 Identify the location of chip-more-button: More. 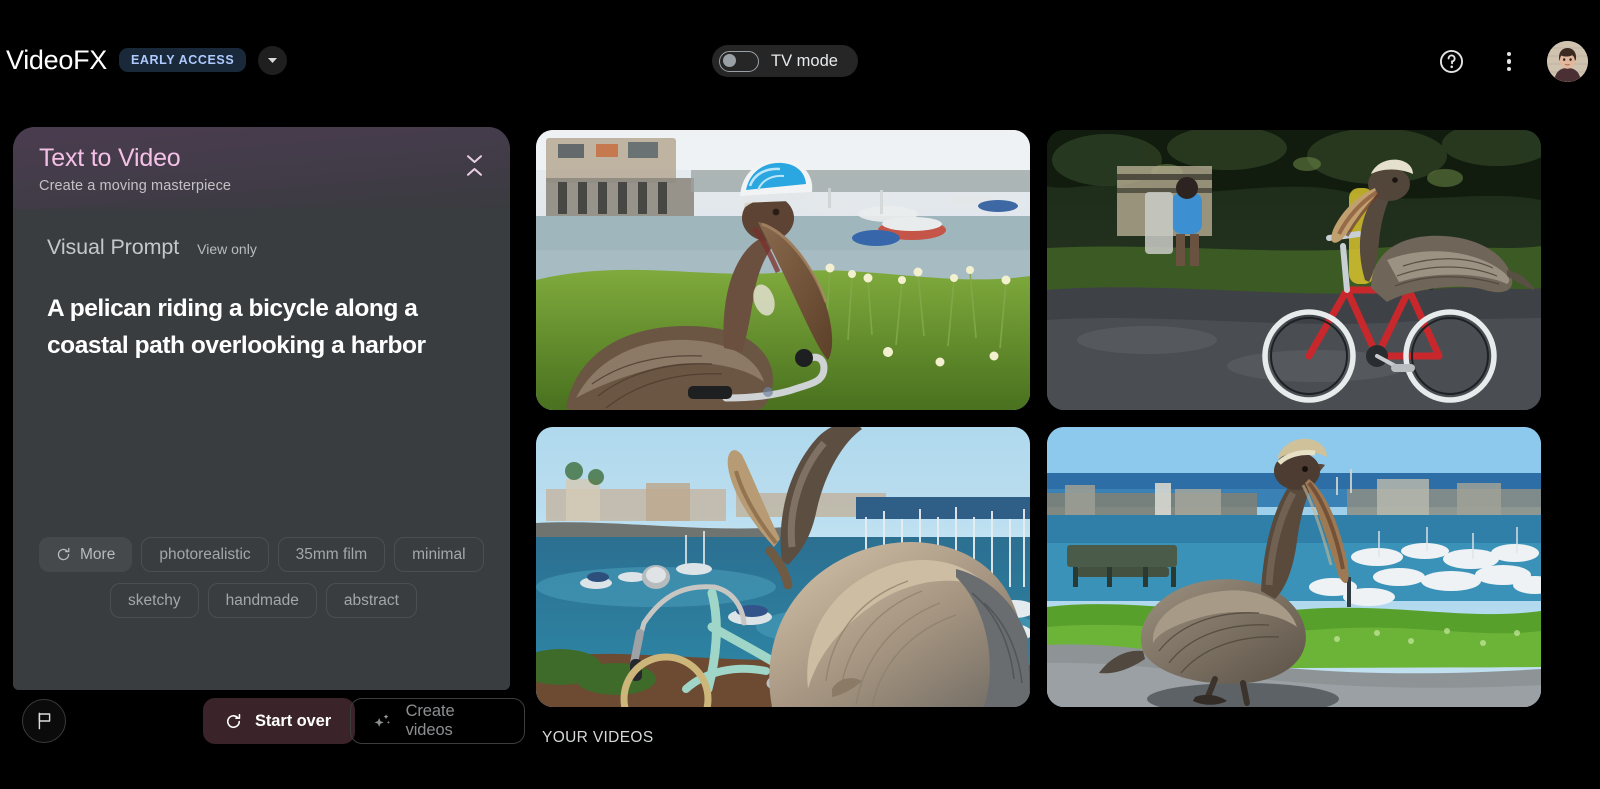
(86, 554).